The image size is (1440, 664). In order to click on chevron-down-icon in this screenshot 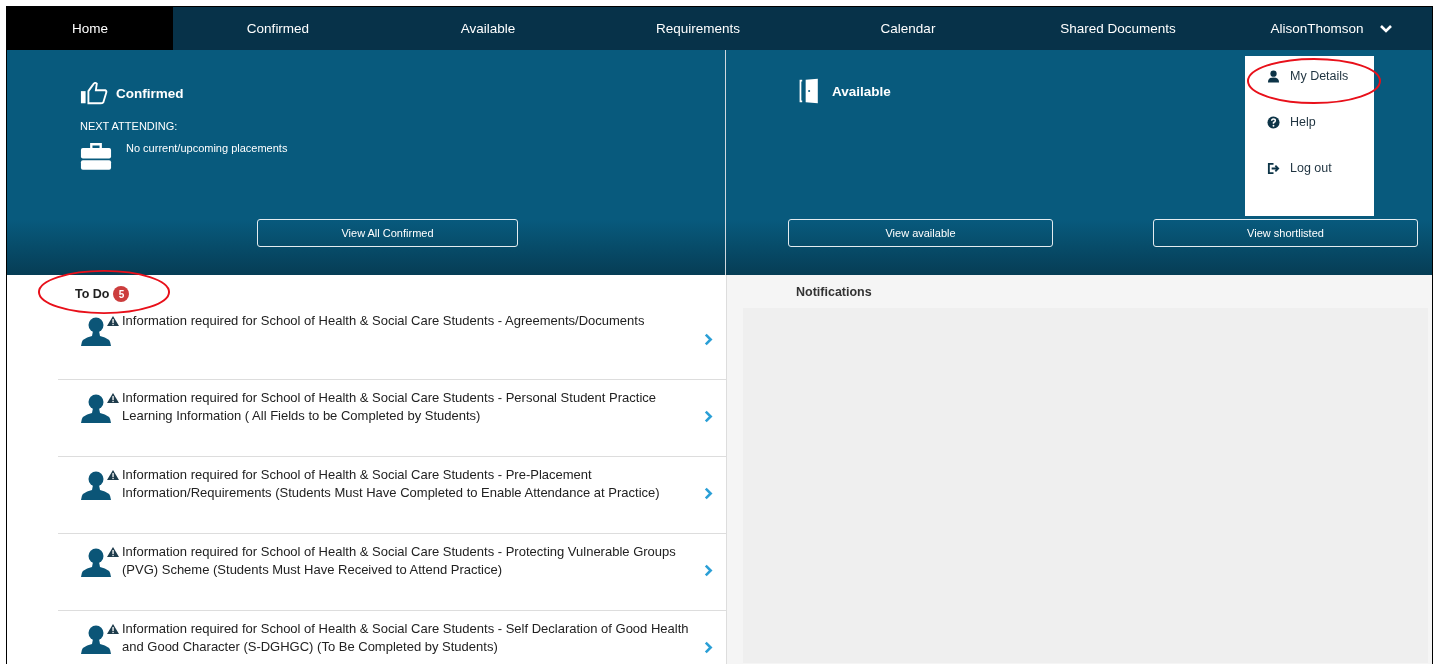, I will do `click(1385, 28)`.